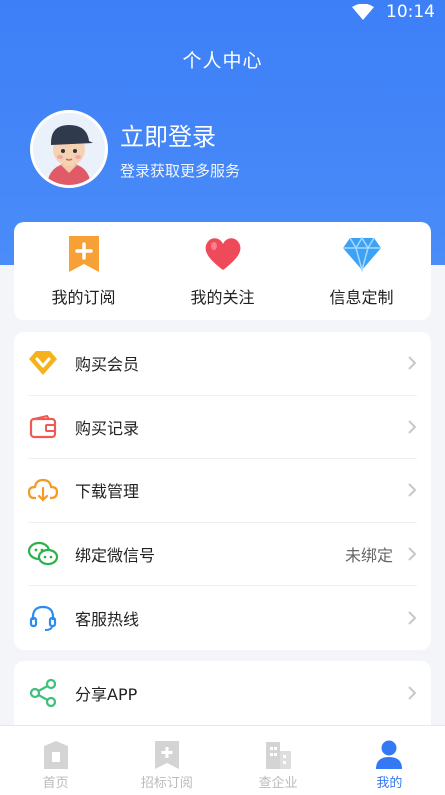 The width and height of the screenshot is (445, 795). I want to click on quick-action-subscription: 我的订阅, so click(84, 271).